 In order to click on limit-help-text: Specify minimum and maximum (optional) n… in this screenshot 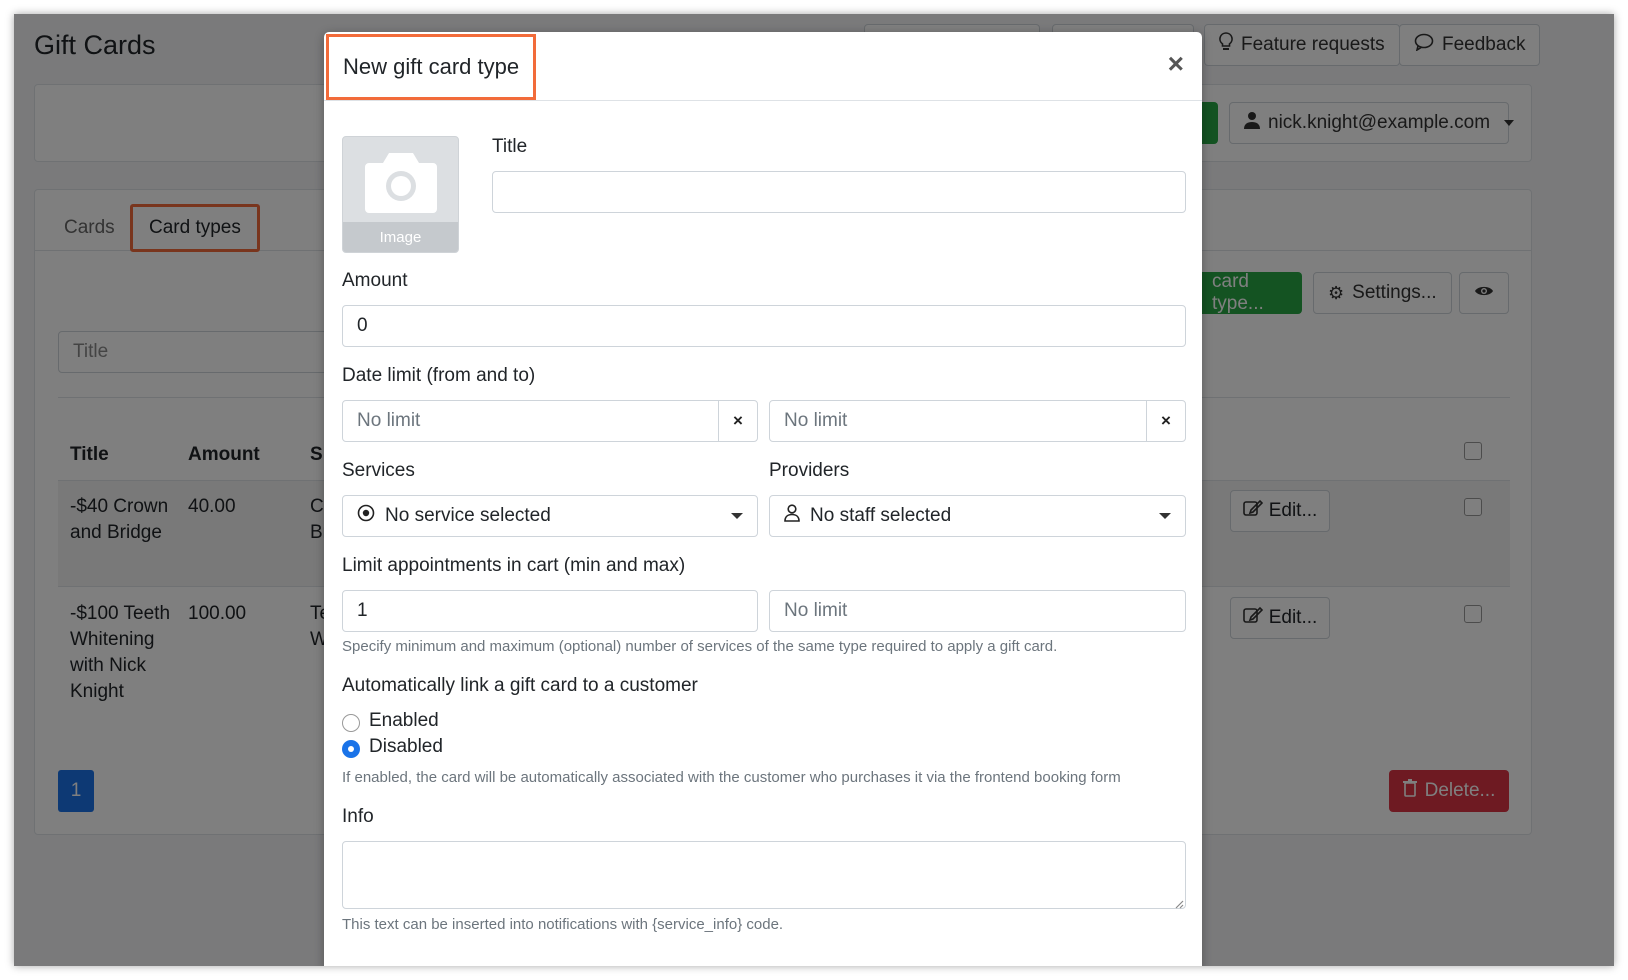, I will do `click(700, 646)`.